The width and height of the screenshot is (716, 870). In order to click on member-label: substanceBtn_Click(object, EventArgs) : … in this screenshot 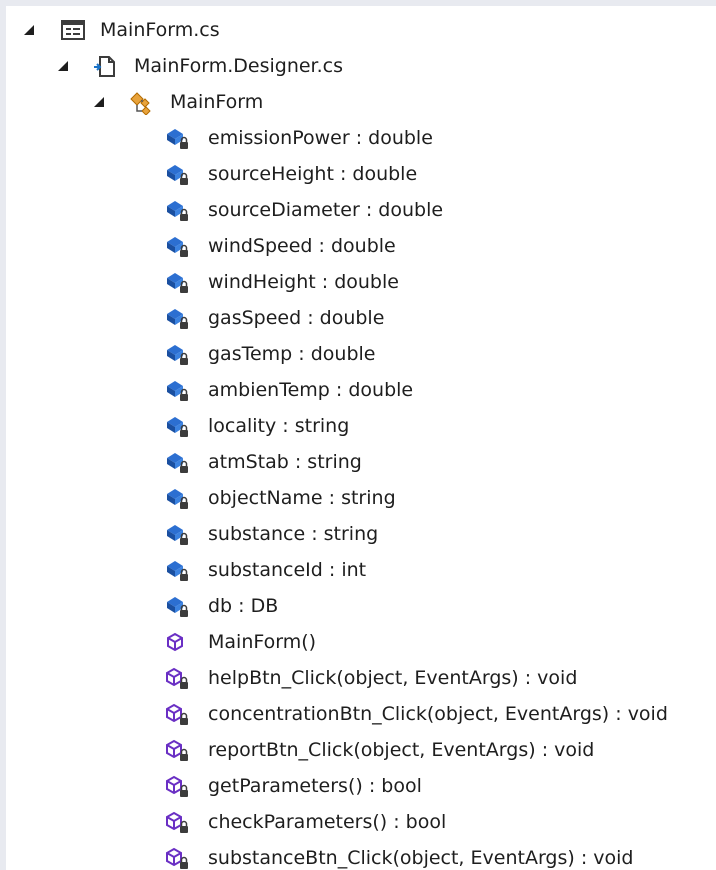, I will do `click(421, 858)`.